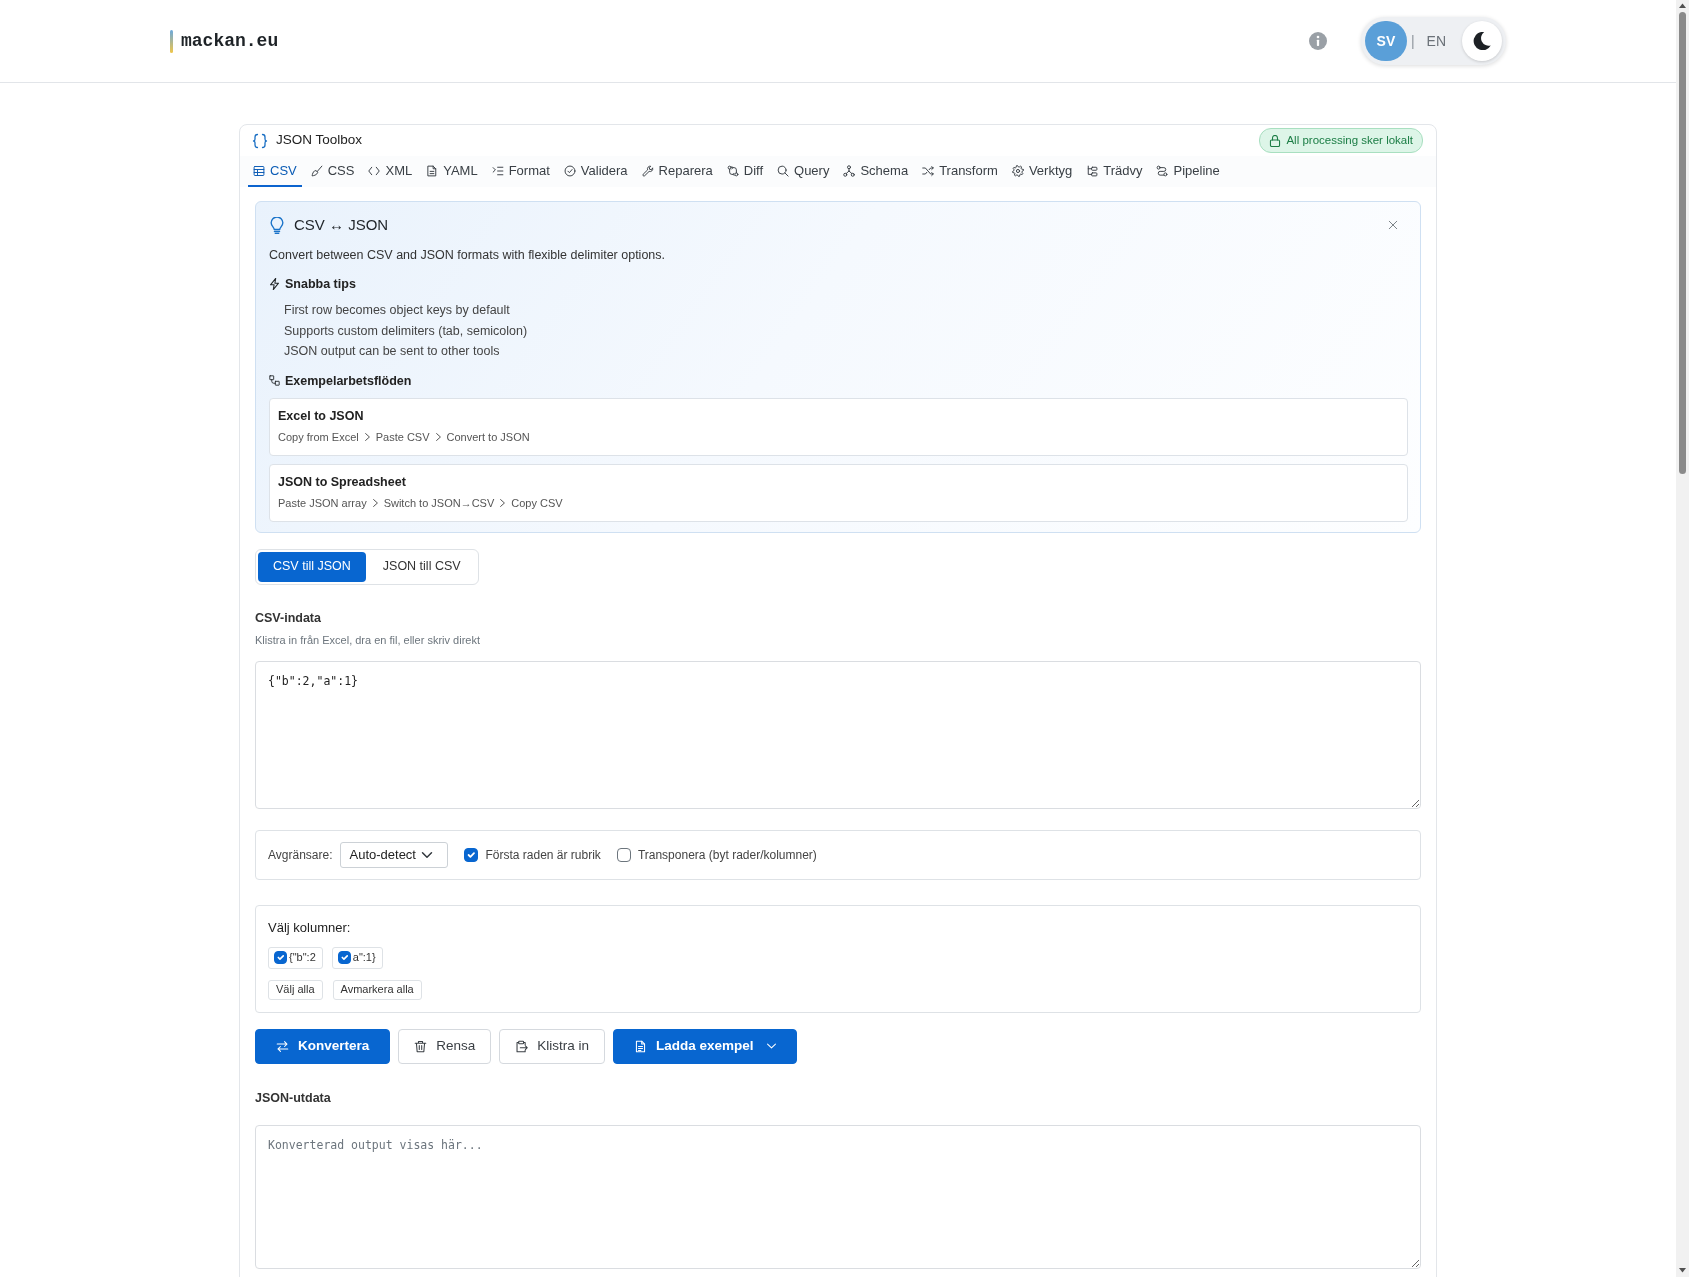 The image size is (1689, 1277). I want to click on tab: Pipeline, so click(1188, 171).